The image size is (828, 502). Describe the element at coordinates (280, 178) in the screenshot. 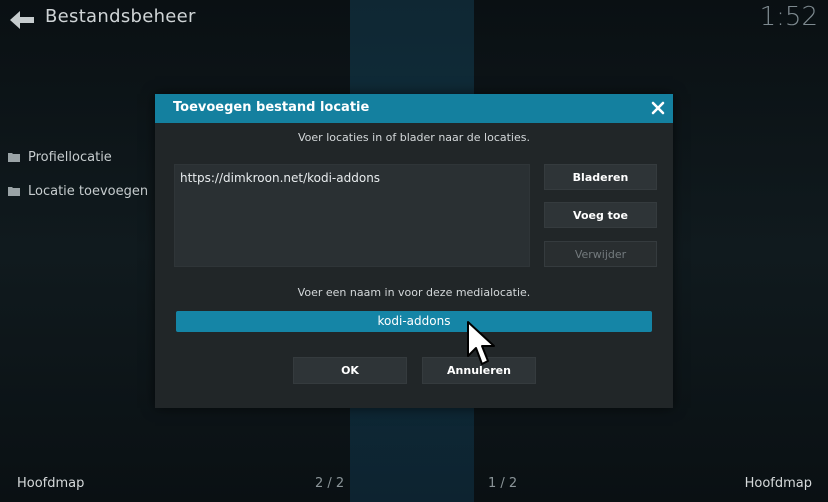

I see `location-item: https://dimkroon.net/kodi-addons` at that location.